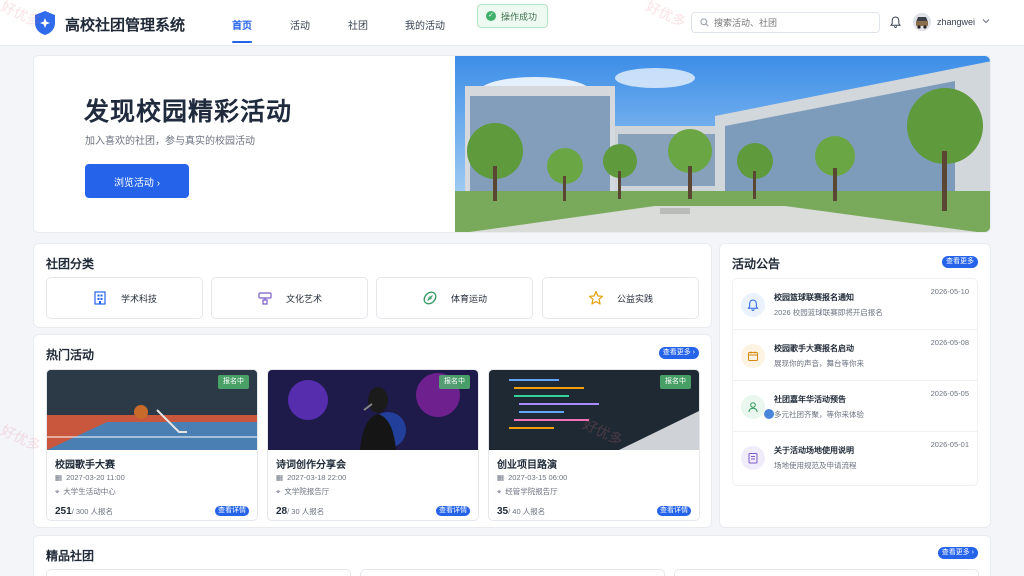 The height and width of the screenshot is (576, 1024). Describe the element at coordinates (753, 305) in the screenshot. I see `bell-icon` at that location.